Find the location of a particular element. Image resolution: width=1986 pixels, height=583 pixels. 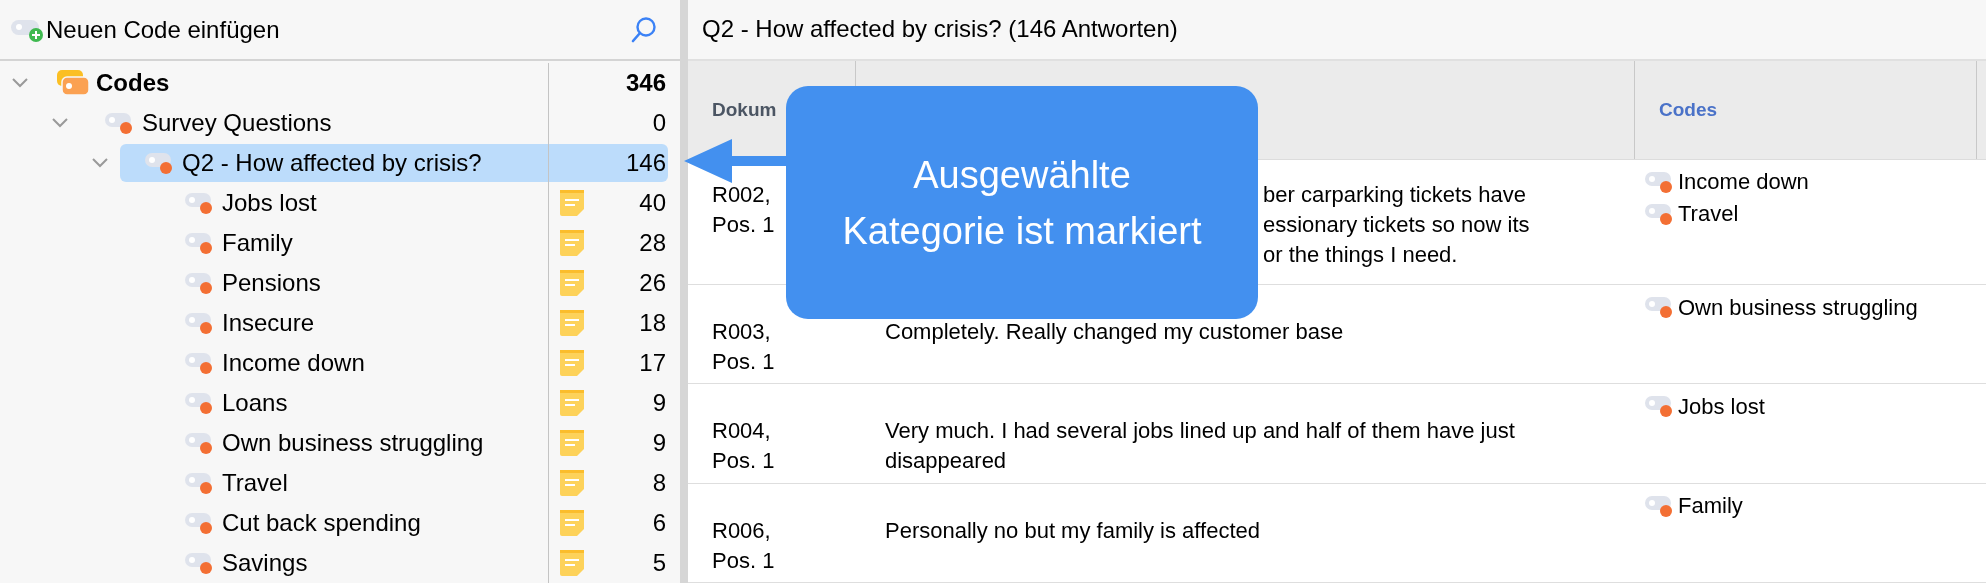

code-folder-icon is located at coordinates (73, 83).